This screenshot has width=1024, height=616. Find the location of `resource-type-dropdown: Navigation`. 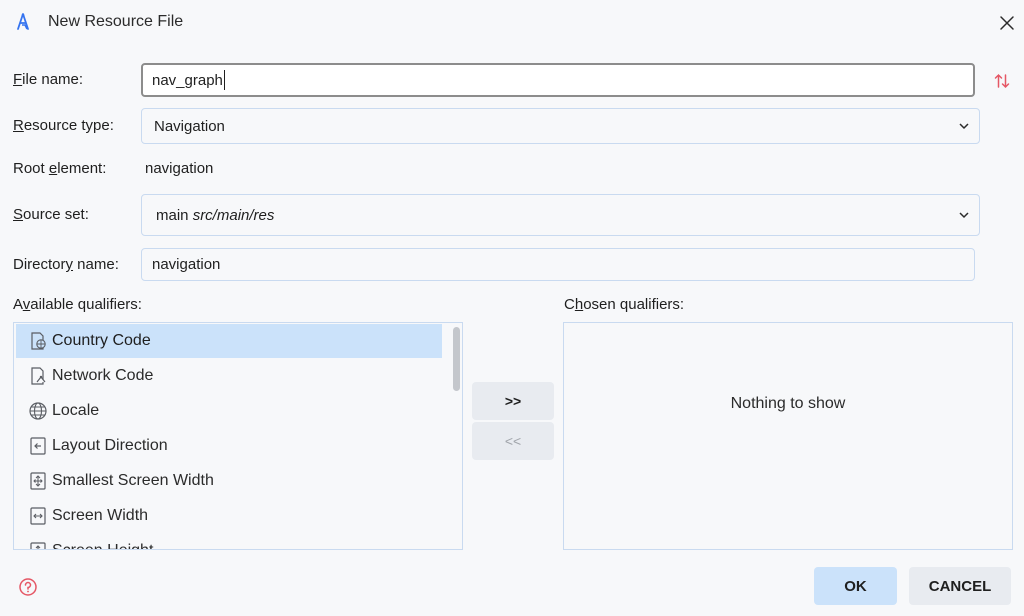

resource-type-dropdown: Navigation is located at coordinates (560, 126).